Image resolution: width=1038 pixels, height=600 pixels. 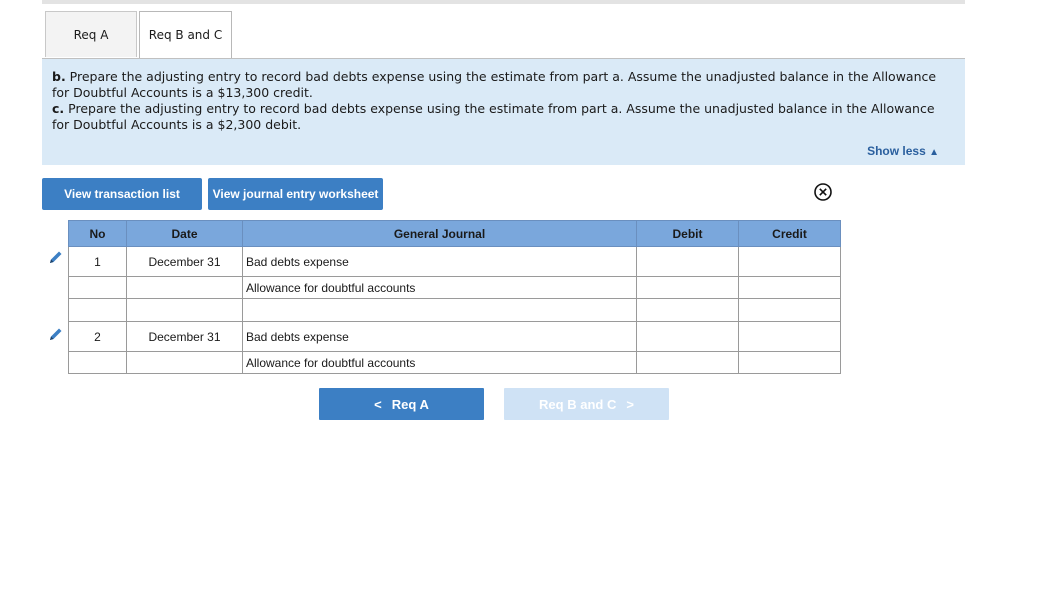 I want to click on tab-req-b-and-c: Req B and C, so click(x=185, y=34).